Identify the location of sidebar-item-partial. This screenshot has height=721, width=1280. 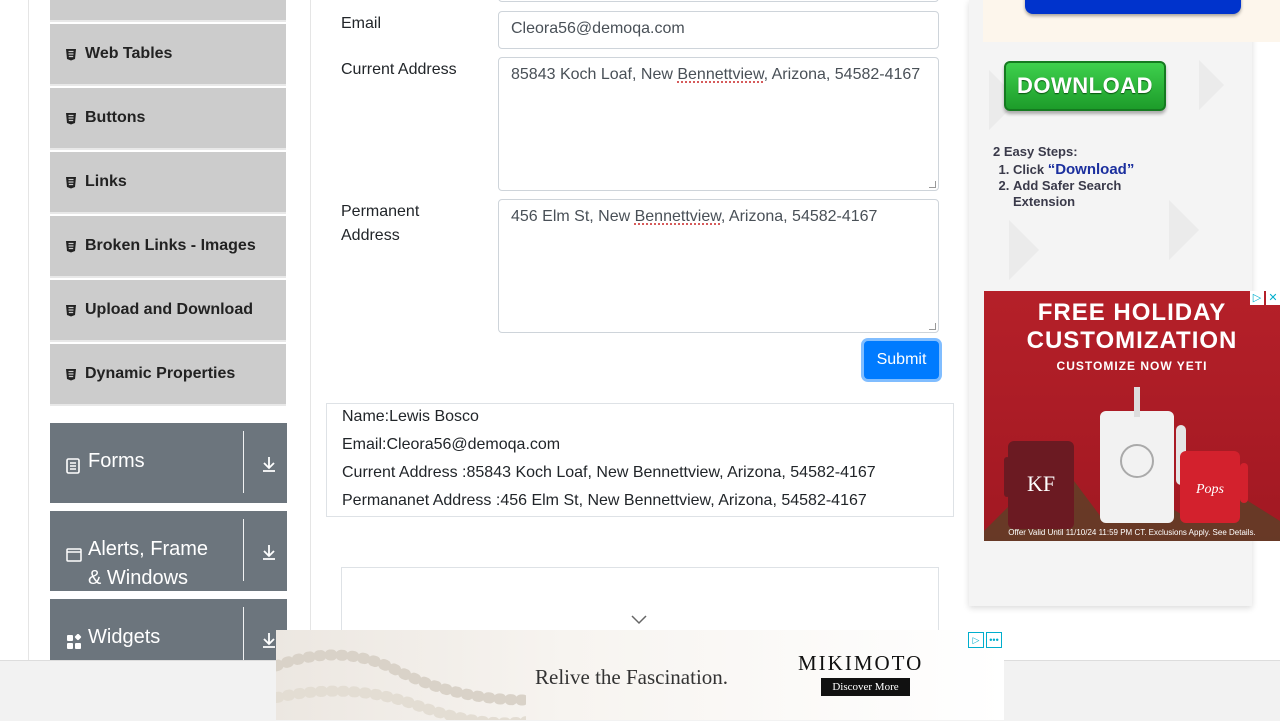
(168, 11).